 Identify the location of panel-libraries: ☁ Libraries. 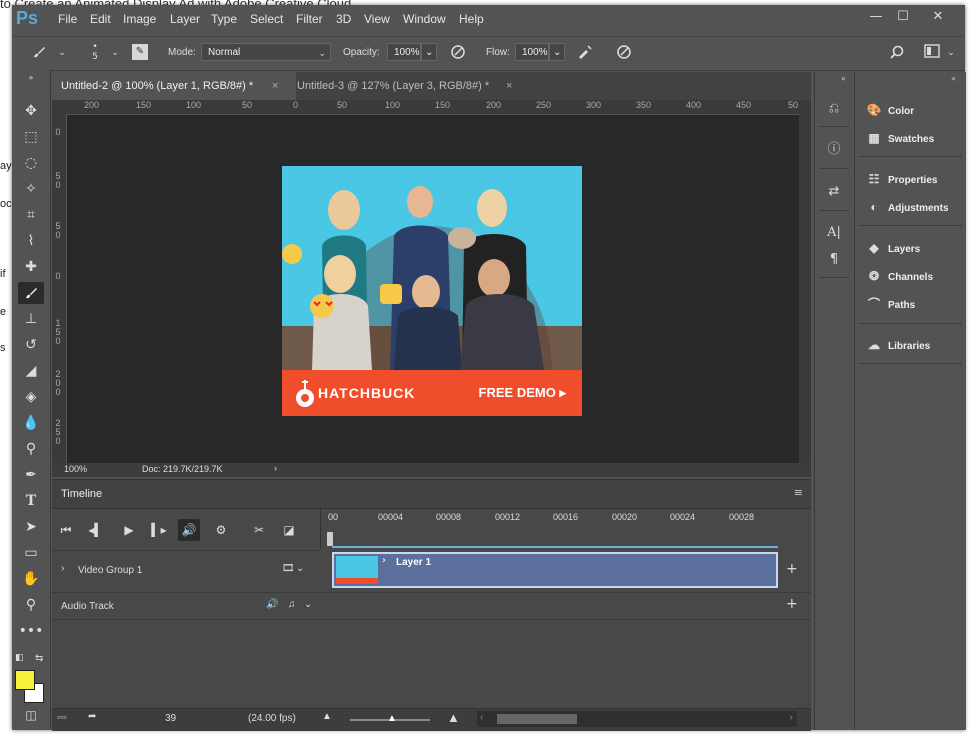
(897, 345).